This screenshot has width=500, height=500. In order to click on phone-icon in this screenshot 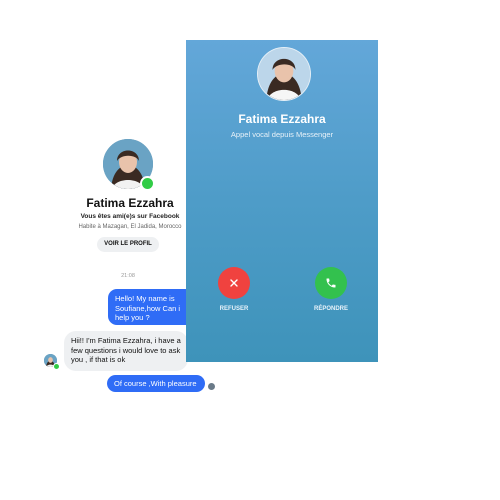, I will do `click(331, 283)`.